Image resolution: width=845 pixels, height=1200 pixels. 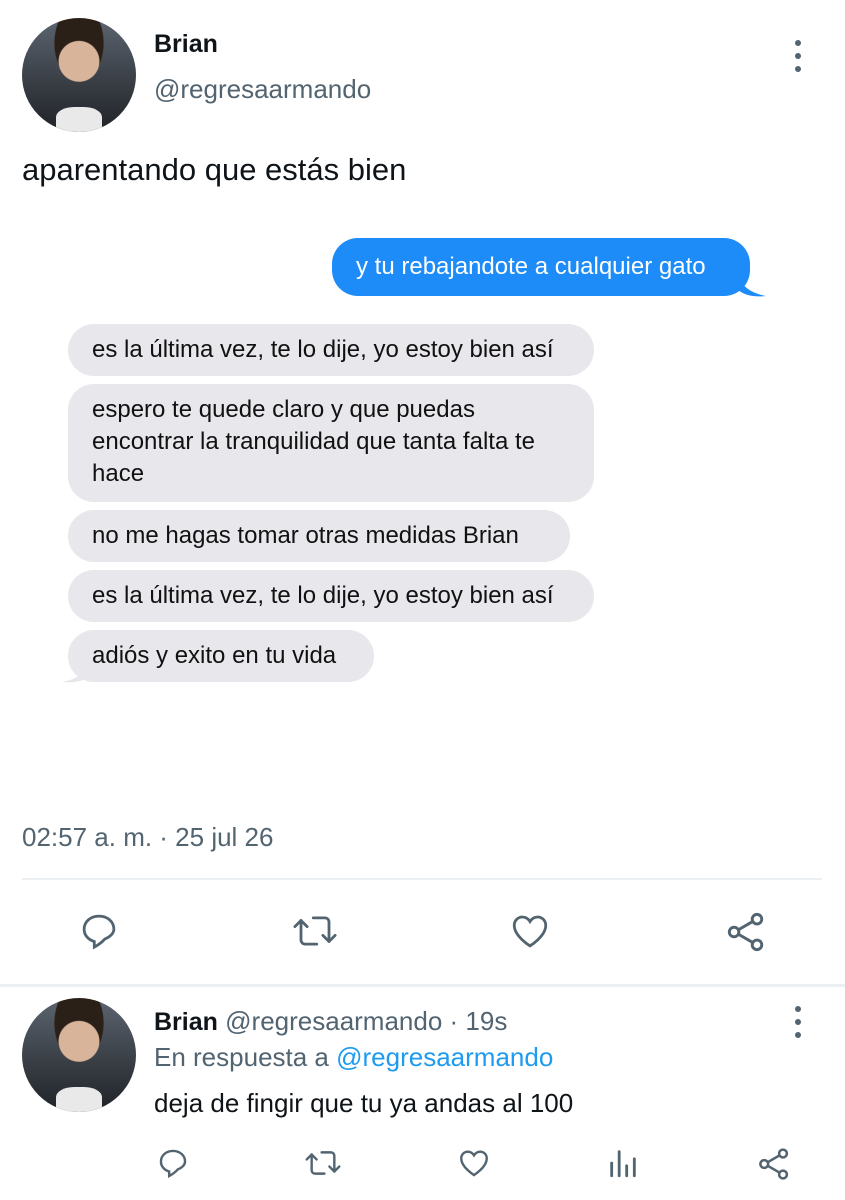 I want to click on reply-text: deja de fingir que tu ya andas al 100, so click(x=364, y=1103).